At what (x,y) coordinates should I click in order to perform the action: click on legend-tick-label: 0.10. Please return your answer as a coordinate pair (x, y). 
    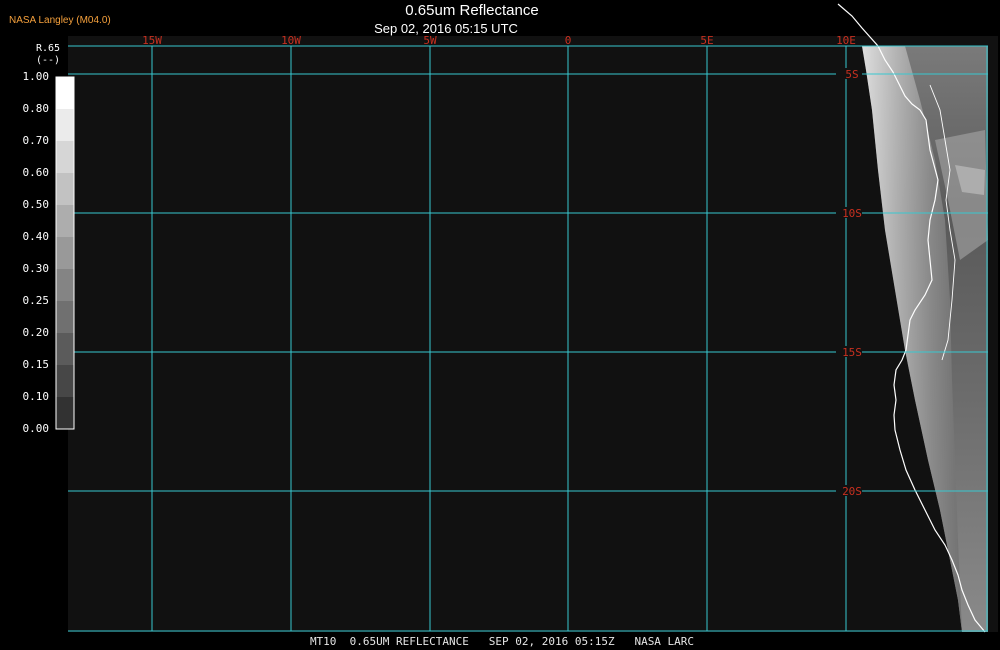
    Looking at the image, I should click on (36, 396).